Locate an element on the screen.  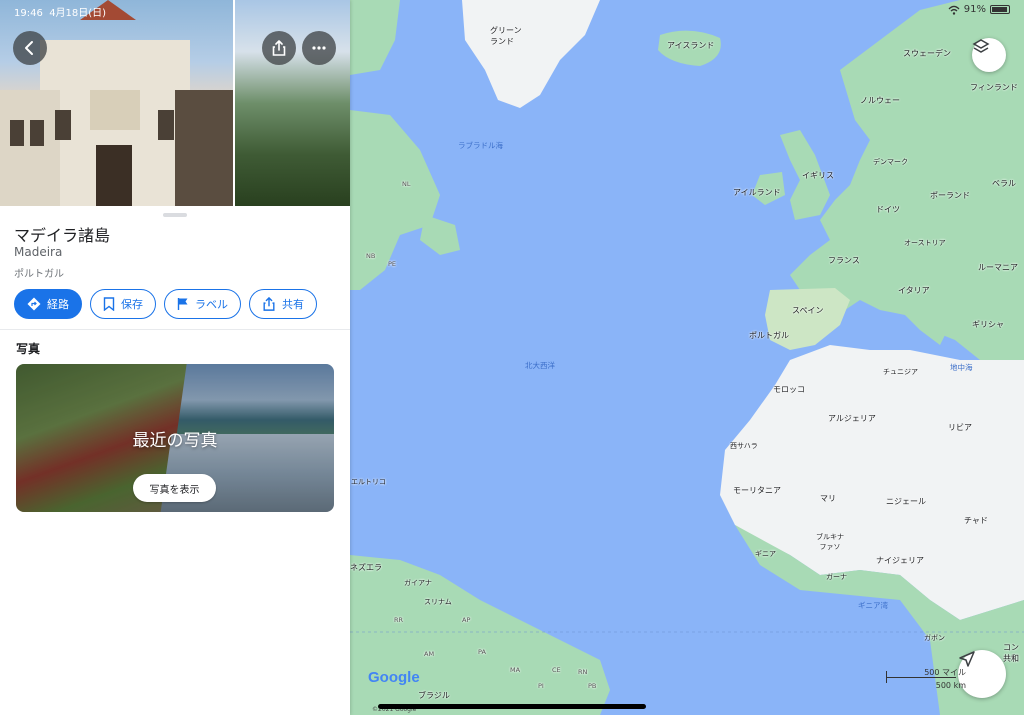
divider is located at coordinates (175, 329).